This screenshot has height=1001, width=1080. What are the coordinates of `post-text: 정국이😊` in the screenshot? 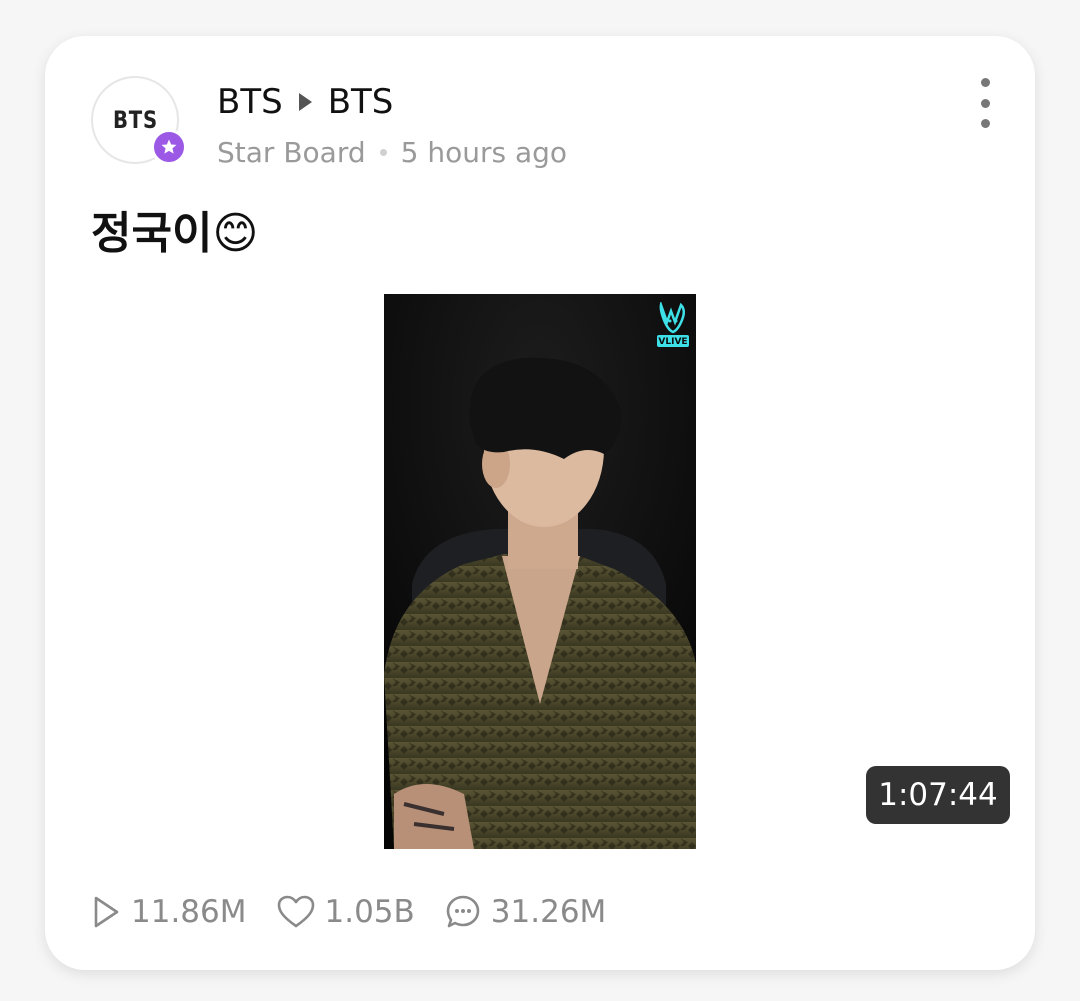 It's located at (175, 233).